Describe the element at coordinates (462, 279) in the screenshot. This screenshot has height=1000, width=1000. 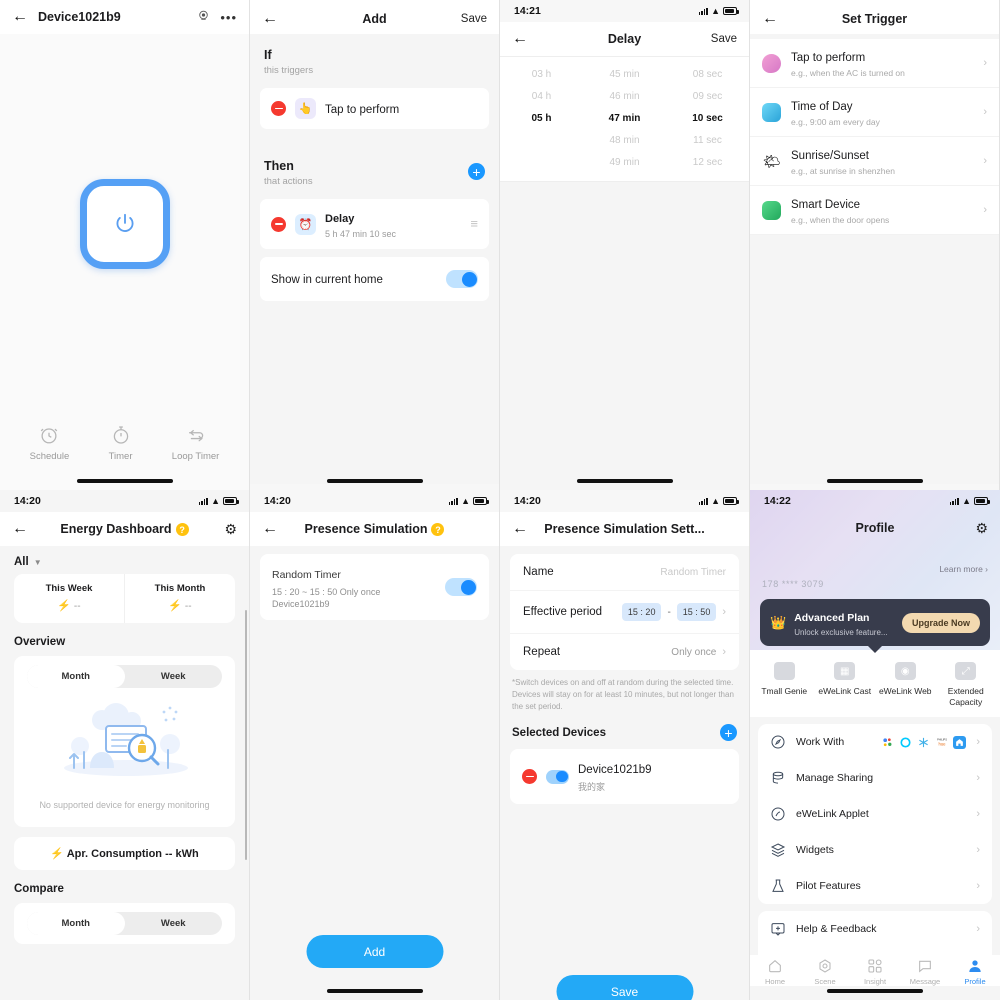
I see `show-in-home-toggle` at that location.